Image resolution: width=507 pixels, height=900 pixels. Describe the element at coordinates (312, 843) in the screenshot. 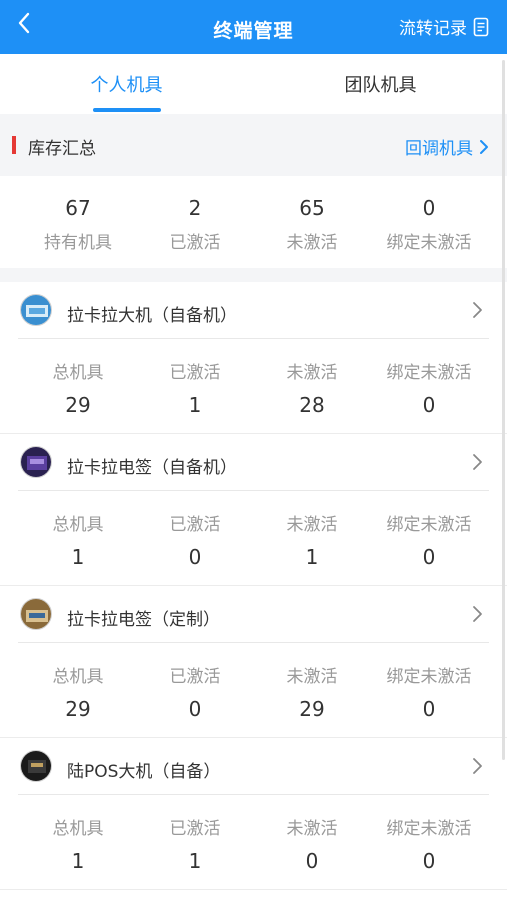

I see `stat-not-activated: 未激活 0` at that location.